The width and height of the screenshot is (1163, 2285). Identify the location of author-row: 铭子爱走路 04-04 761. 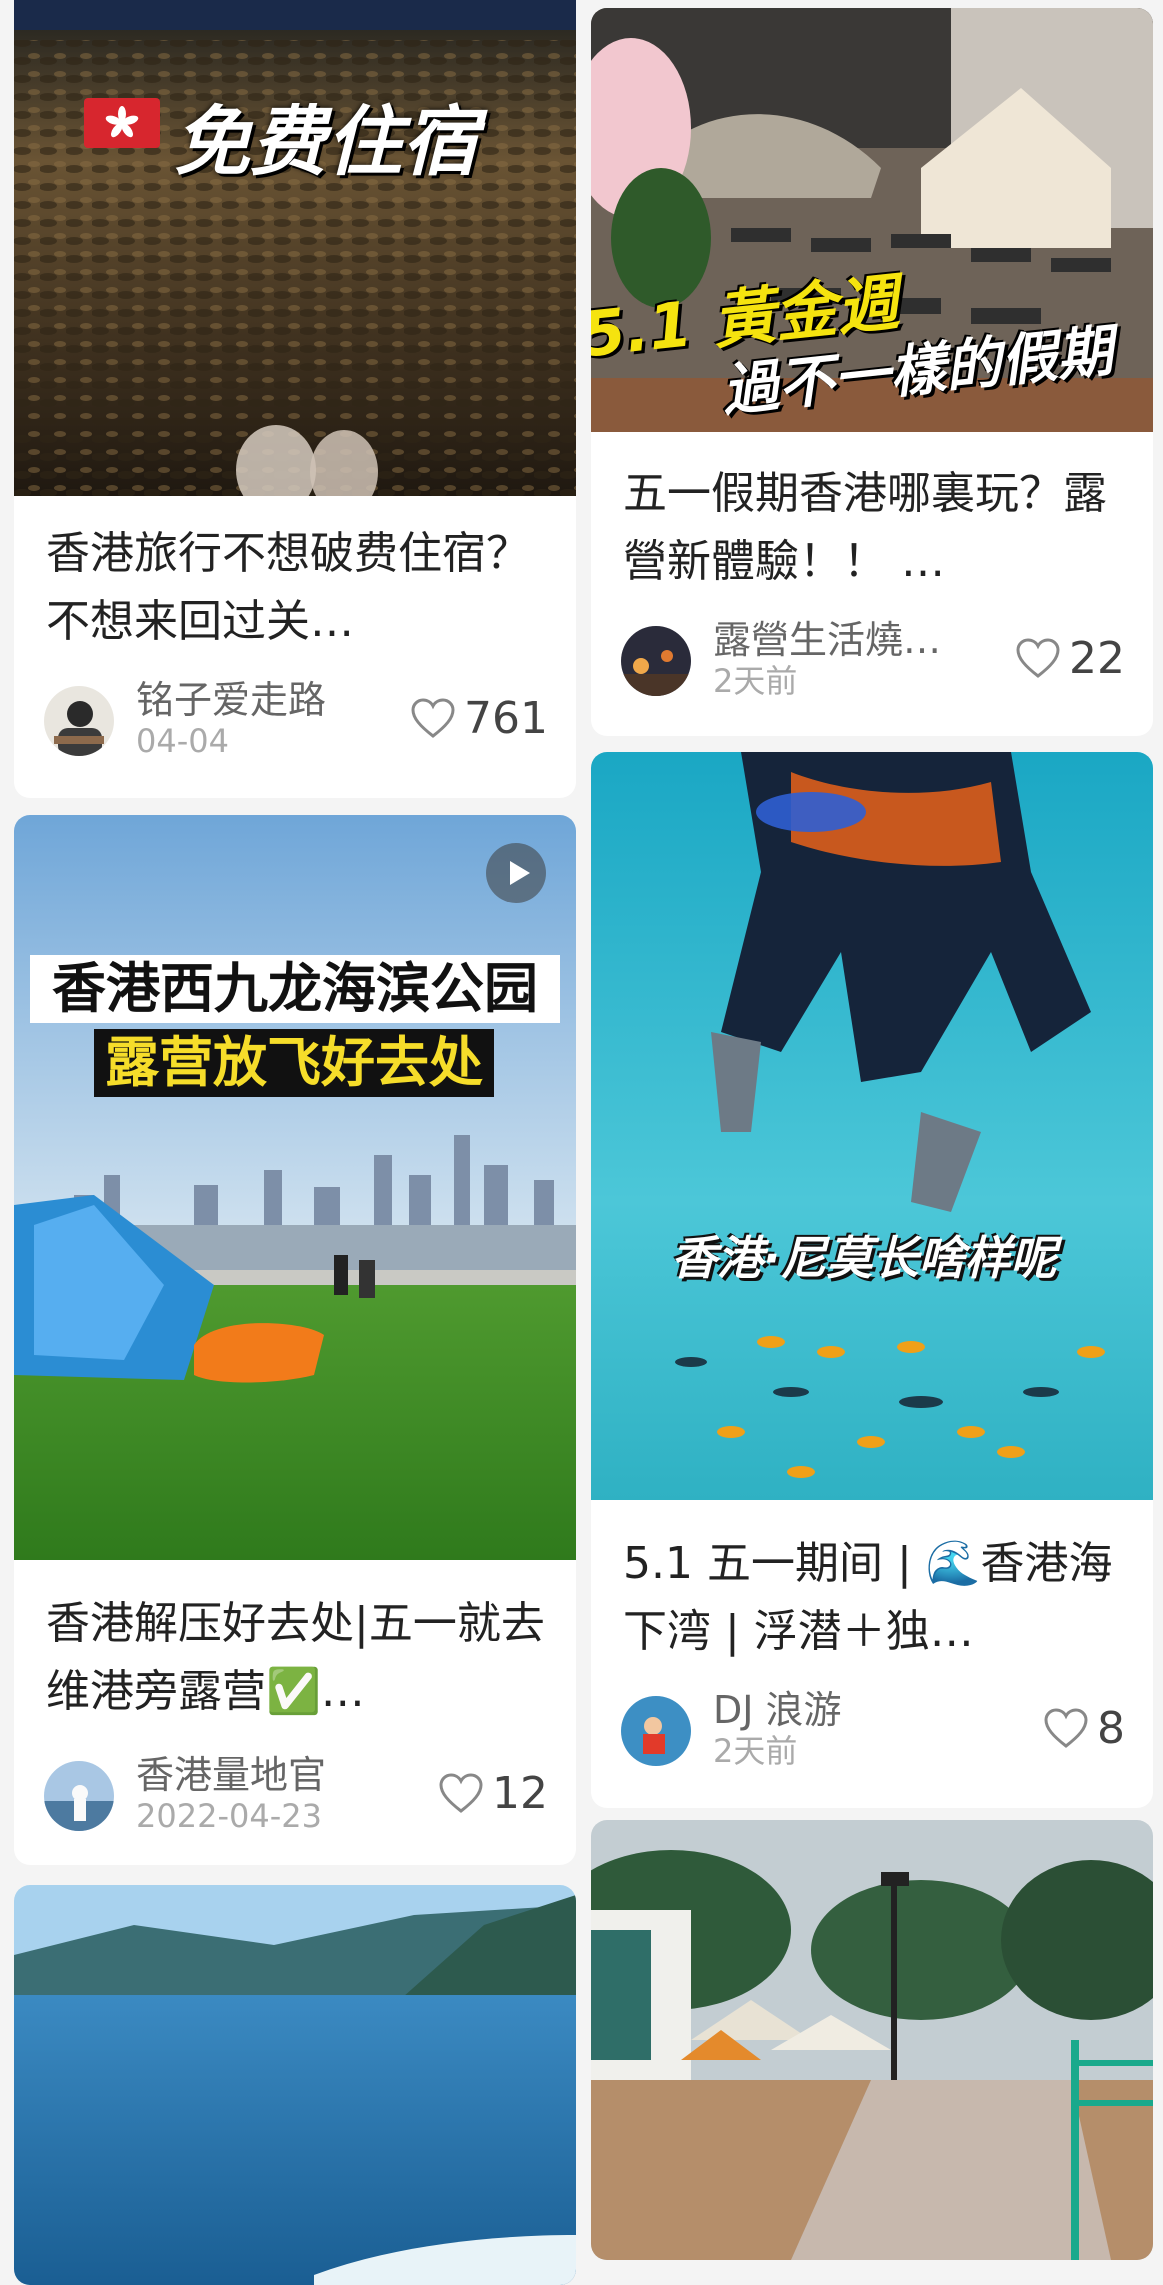
(296, 719).